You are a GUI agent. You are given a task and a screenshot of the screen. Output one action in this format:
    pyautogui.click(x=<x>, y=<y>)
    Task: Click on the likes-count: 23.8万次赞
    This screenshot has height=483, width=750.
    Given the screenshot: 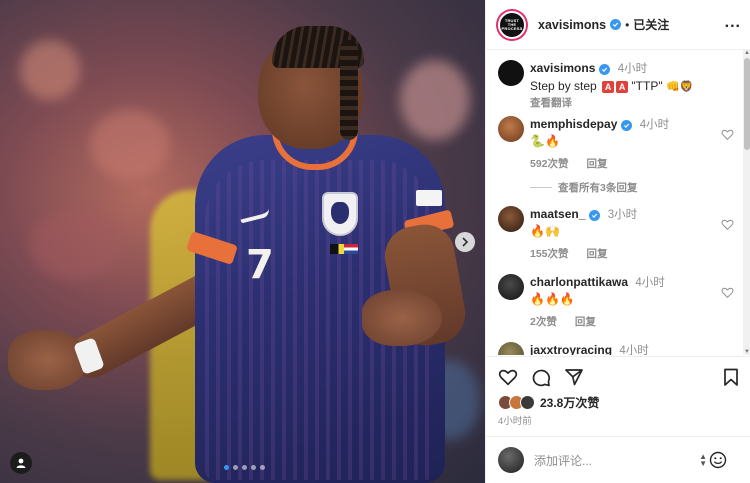 What is the action you would take?
    pyautogui.click(x=569, y=402)
    